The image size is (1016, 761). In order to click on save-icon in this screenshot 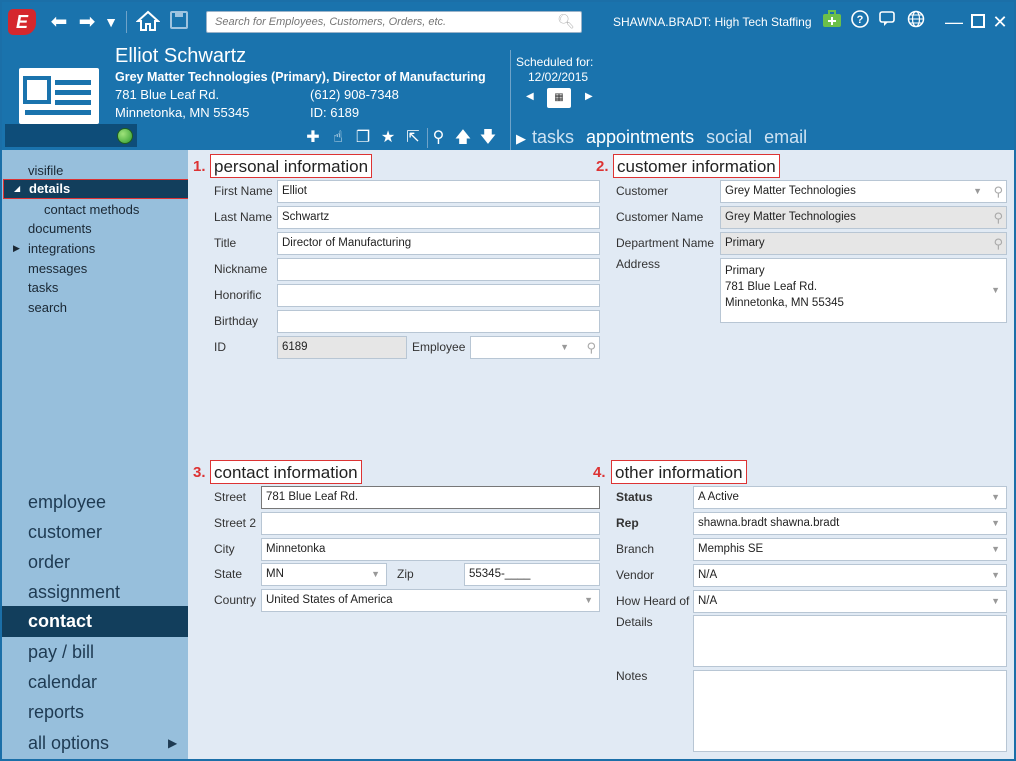, I will do `click(179, 23)`.